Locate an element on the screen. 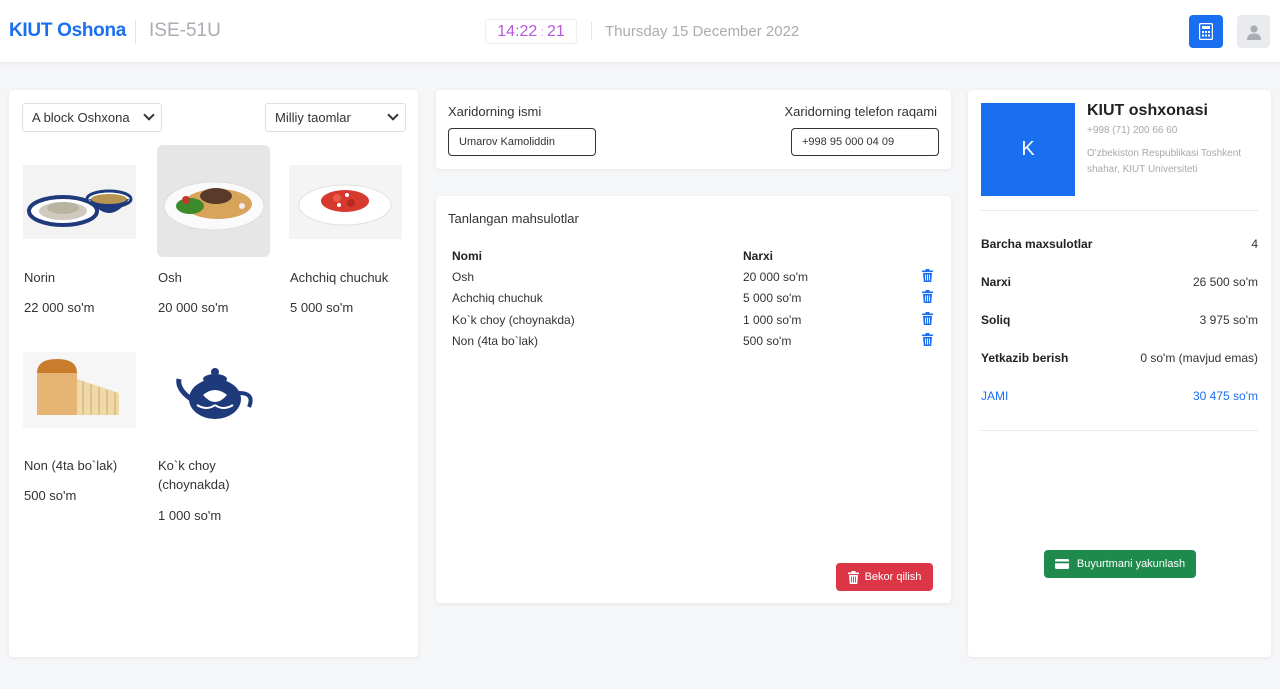 The image size is (1280, 689). row-name: Ko`k choy (choynakda) is located at coordinates (513, 320).